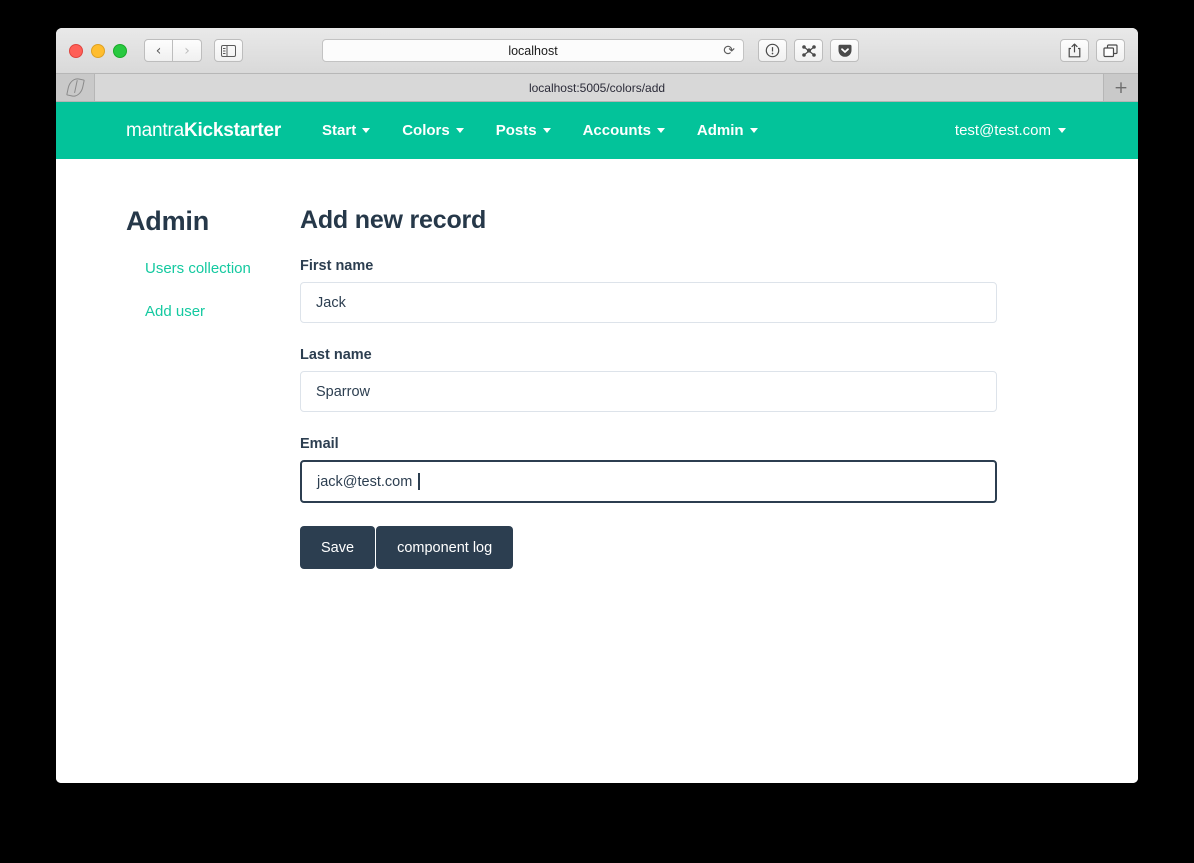 The height and width of the screenshot is (863, 1194). I want to click on toolbar-extensions, so click(808, 50).